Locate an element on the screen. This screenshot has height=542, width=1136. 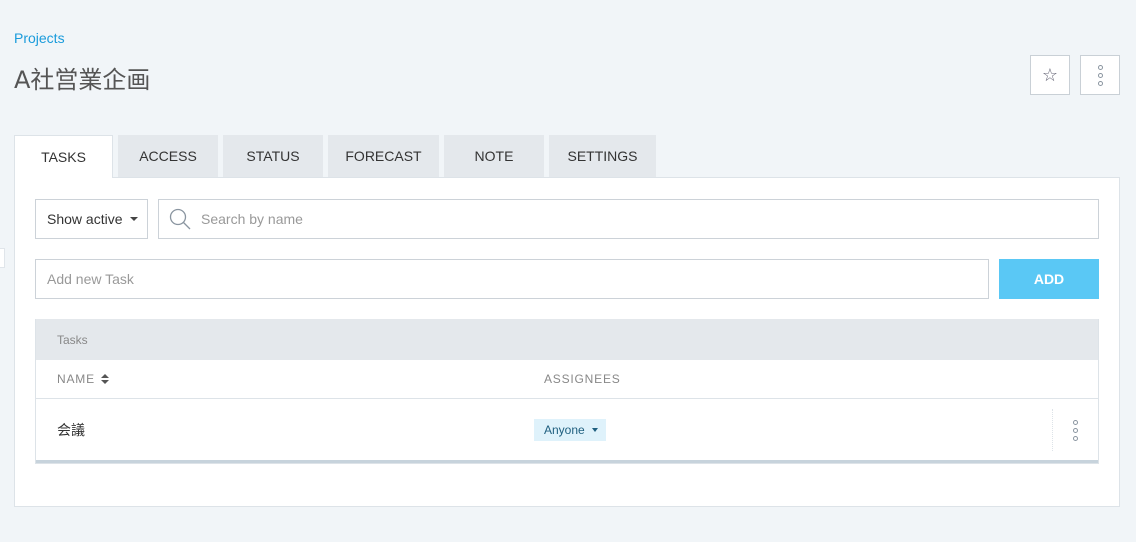
row-more-button is located at coordinates (1075, 430).